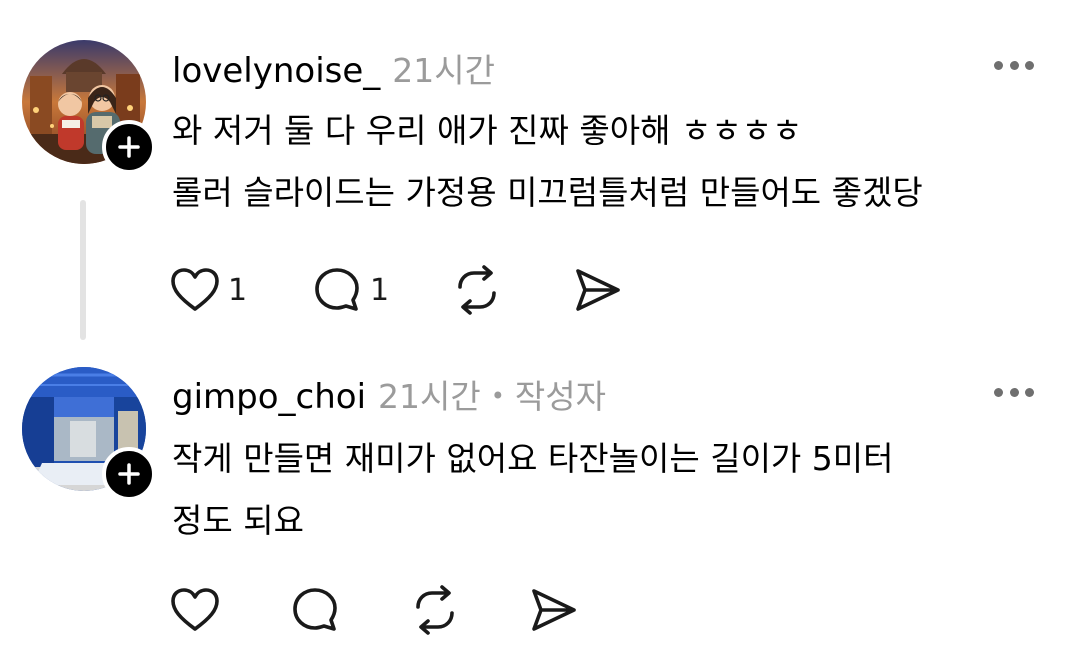 The height and width of the screenshot is (653, 1080). Describe the element at coordinates (83, 270) in the screenshot. I see `thread-connector-line` at that location.